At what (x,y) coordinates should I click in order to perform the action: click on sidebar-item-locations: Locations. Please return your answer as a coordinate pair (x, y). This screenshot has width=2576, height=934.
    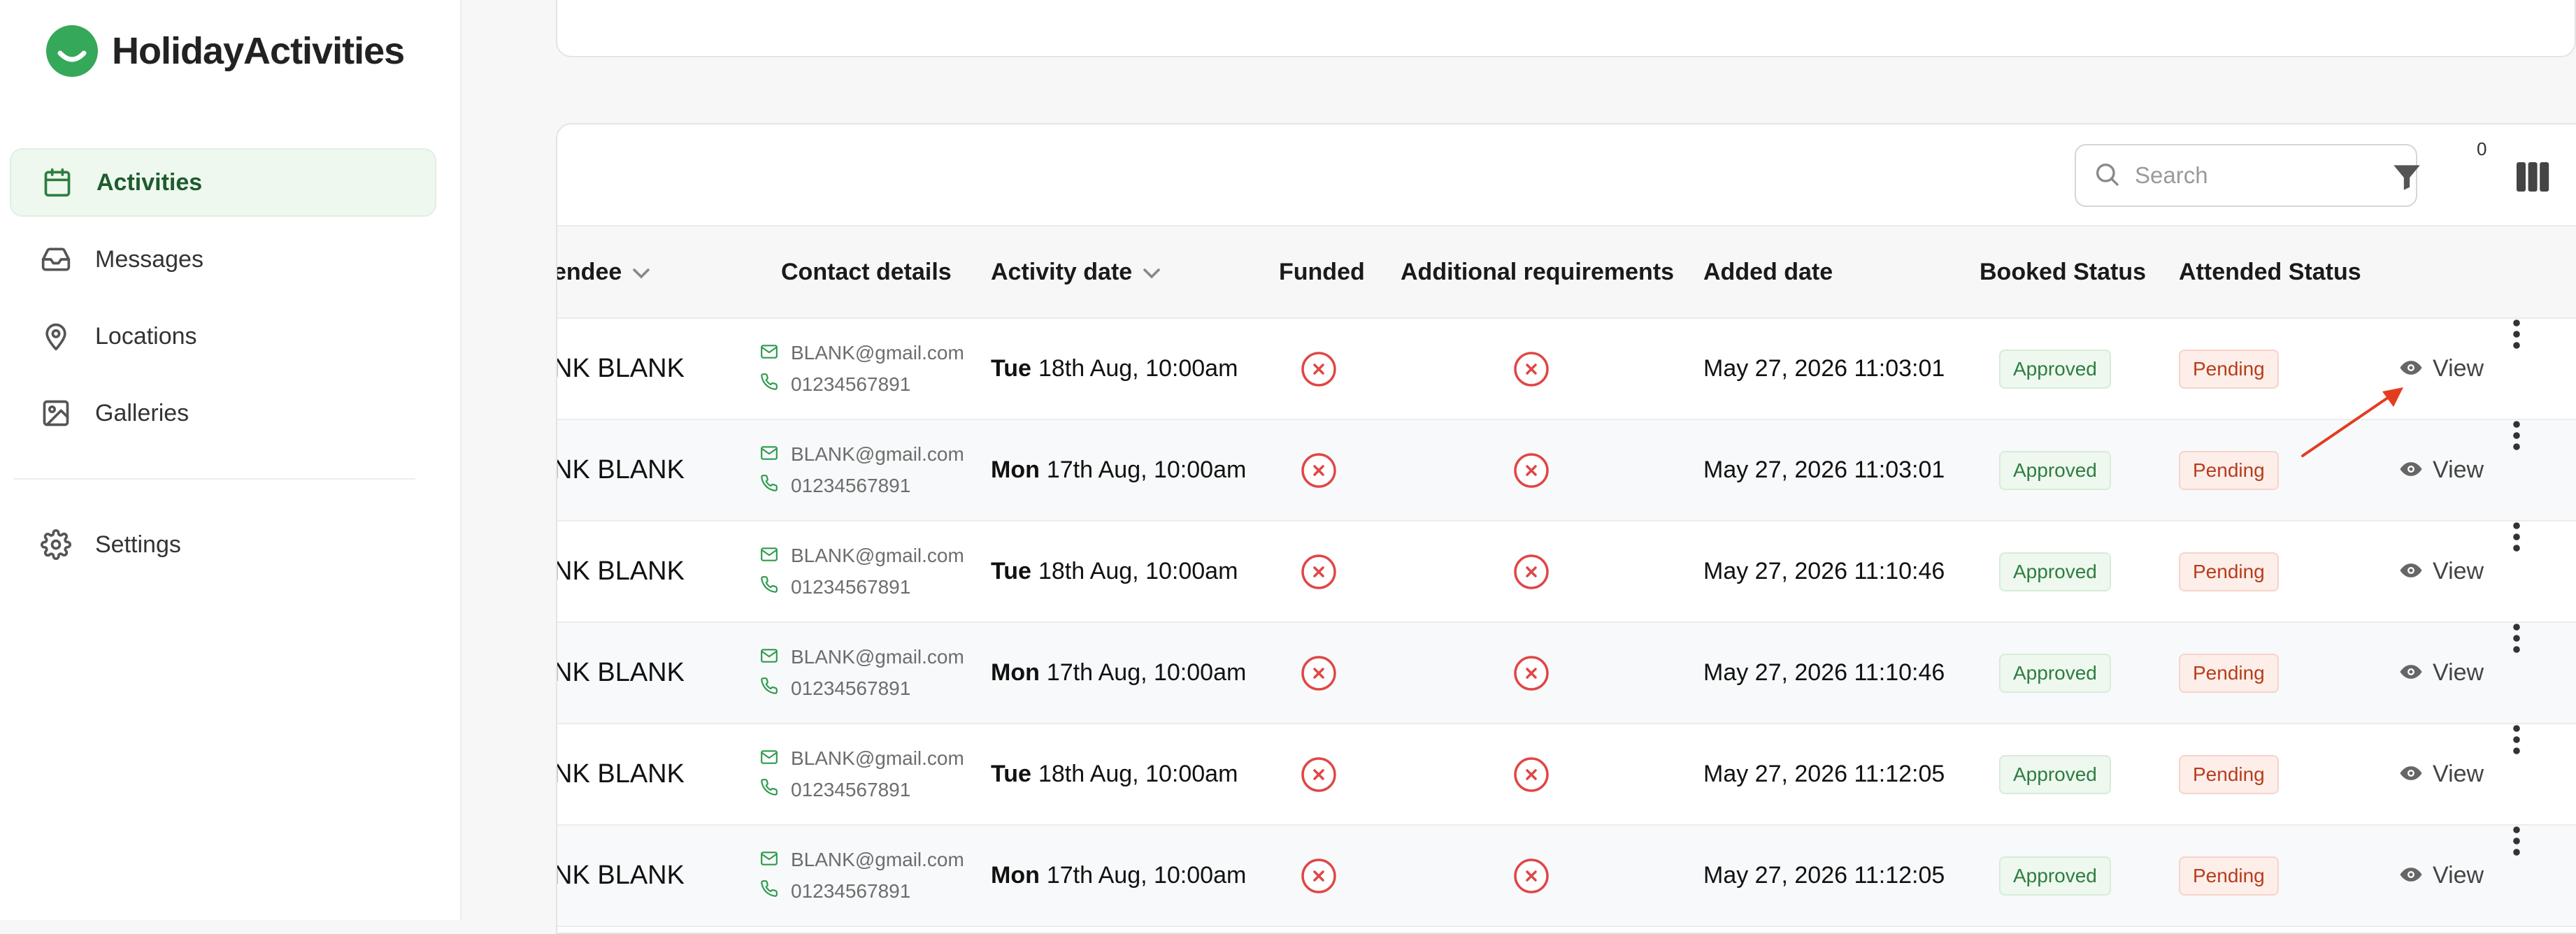
    Looking at the image, I should click on (223, 336).